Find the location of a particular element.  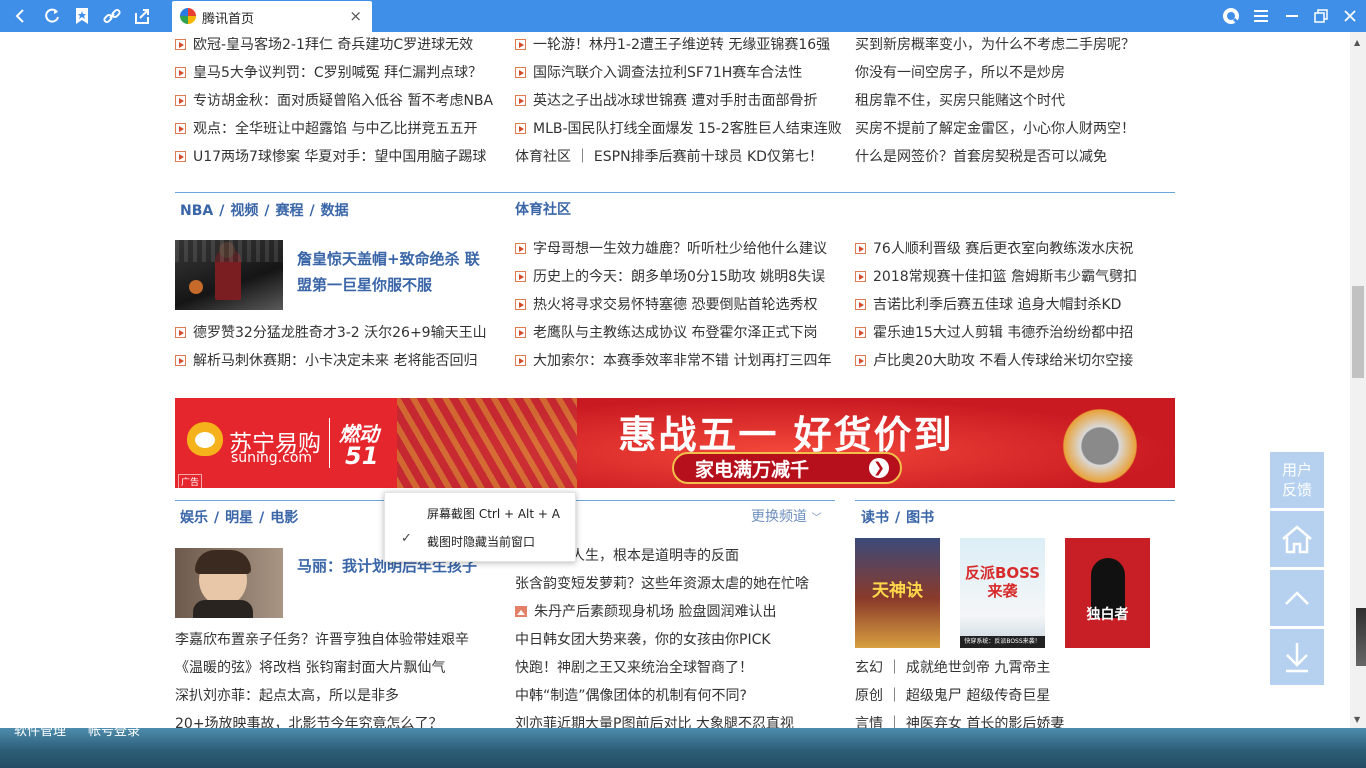

book-cover: 反派BOSS来袭 快穿系统：反派BOSS来袭！ is located at coordinates (1002, 593).